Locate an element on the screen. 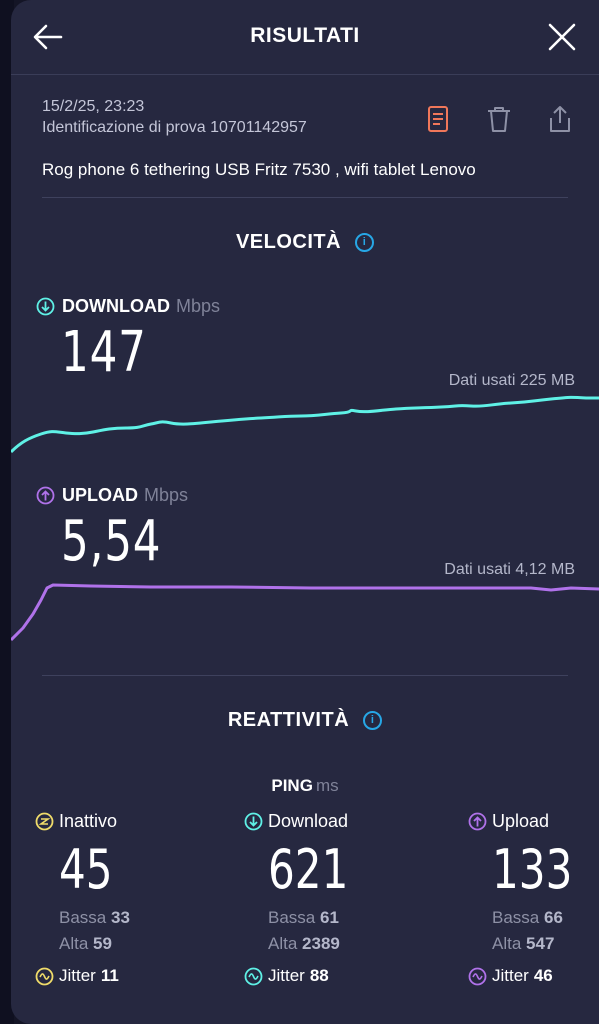  ping-unit: ms is located at coordinates (327, 785).